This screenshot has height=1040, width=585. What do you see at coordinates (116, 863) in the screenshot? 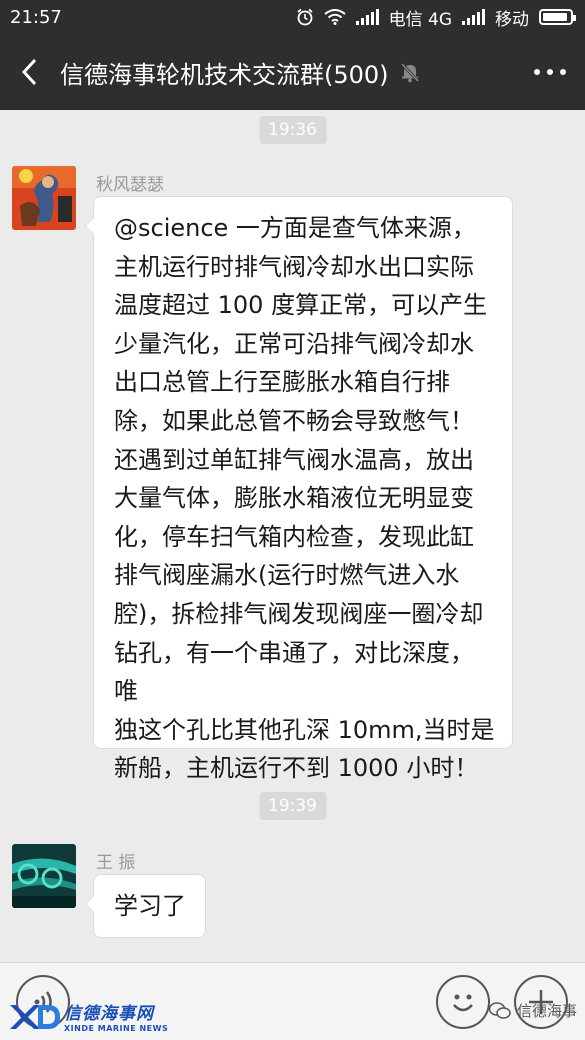
I see `sender-name: 王 振` at bounding box center [116, 863].